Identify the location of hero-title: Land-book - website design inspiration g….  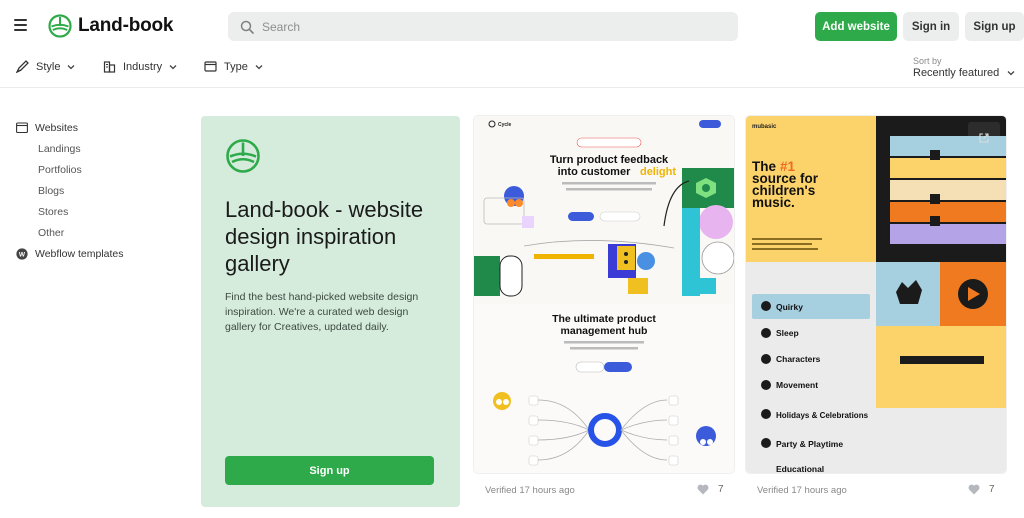
(324, 236).